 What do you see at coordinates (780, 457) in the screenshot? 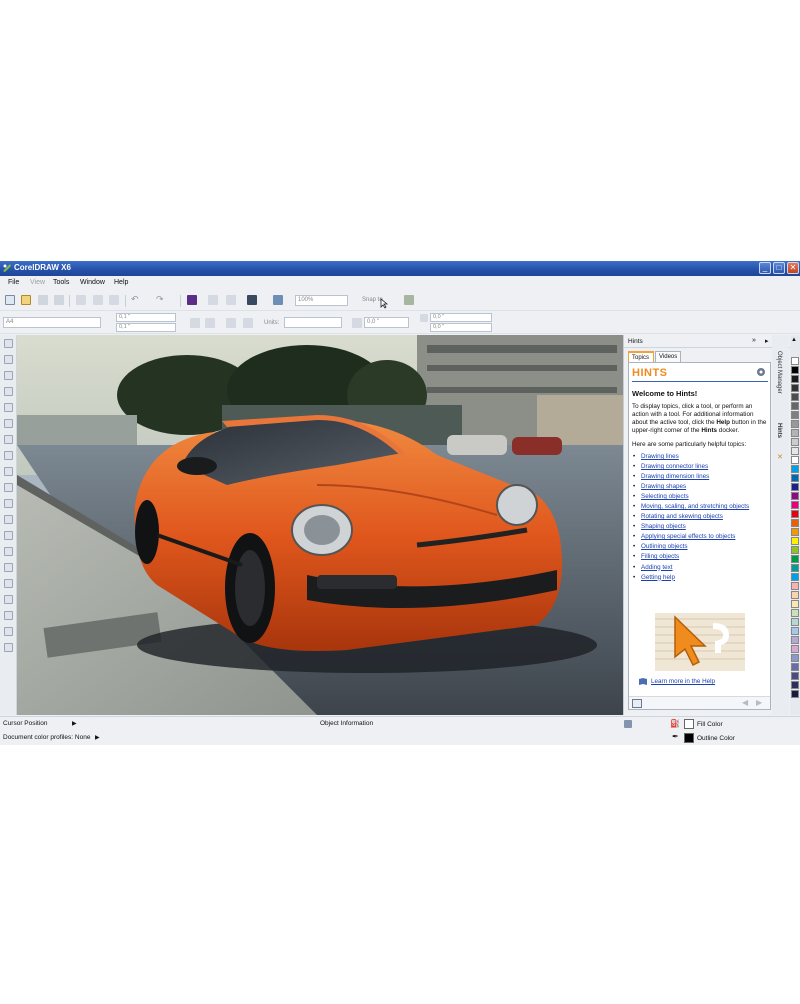
I see `close-tab-icon: ✕` at bounding box center [780, 457].